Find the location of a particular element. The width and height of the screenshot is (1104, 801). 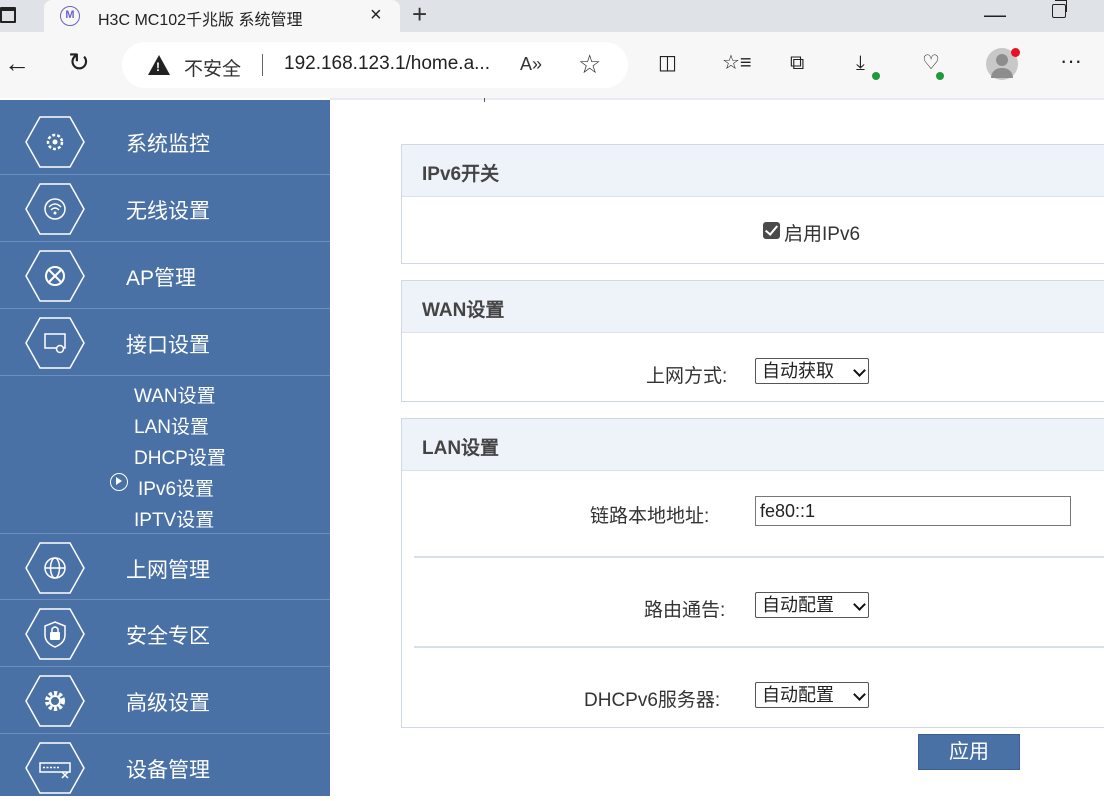

window-menu-icon is located at coordinates (8, 15).